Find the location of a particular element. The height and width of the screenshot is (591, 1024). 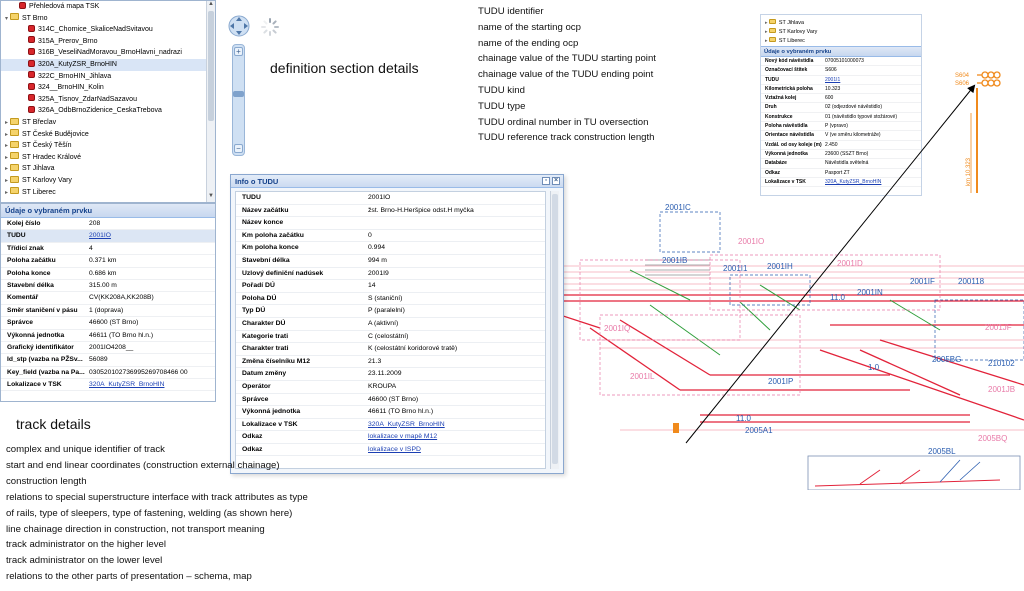

row-value: 0 is located at coordinates (370, 235).